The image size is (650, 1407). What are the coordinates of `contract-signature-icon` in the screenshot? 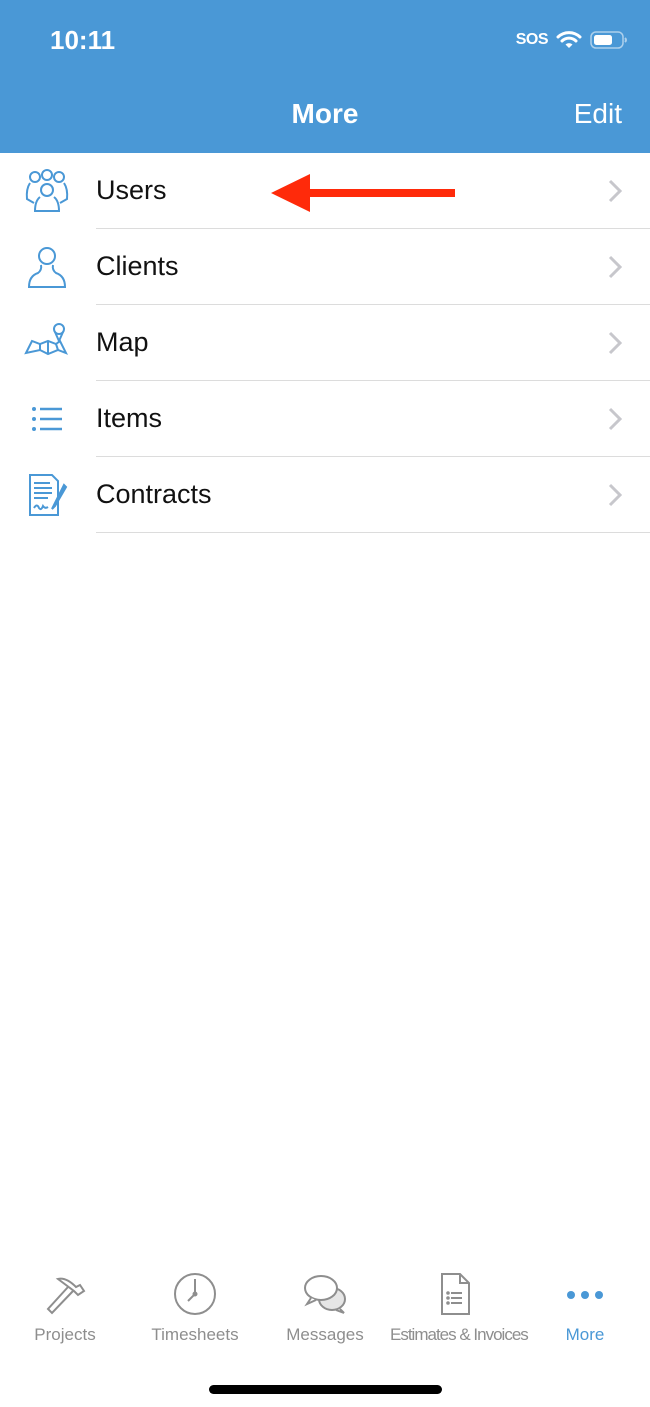 It's located at (48, 495).